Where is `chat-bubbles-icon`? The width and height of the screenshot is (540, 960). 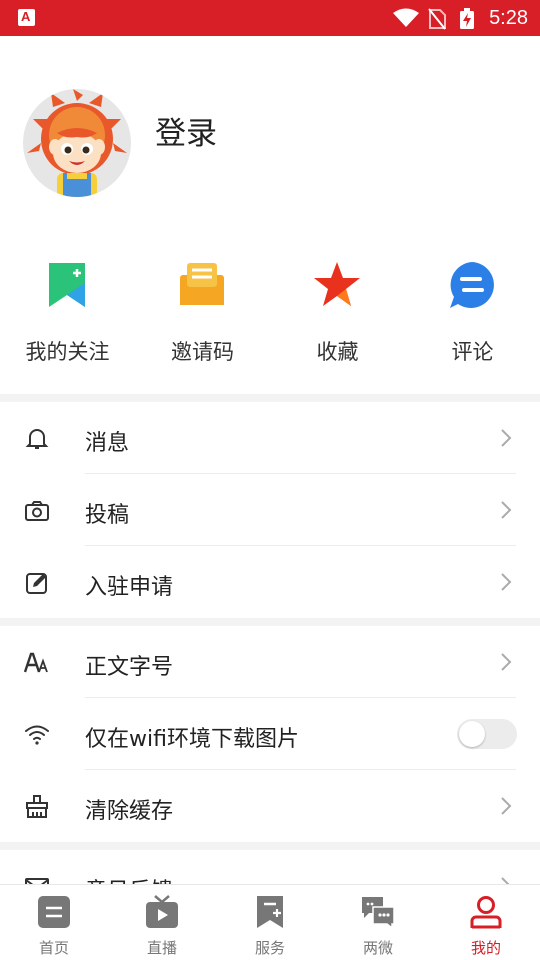 chat-bubbles-icon is located at coordinates (378, 913).